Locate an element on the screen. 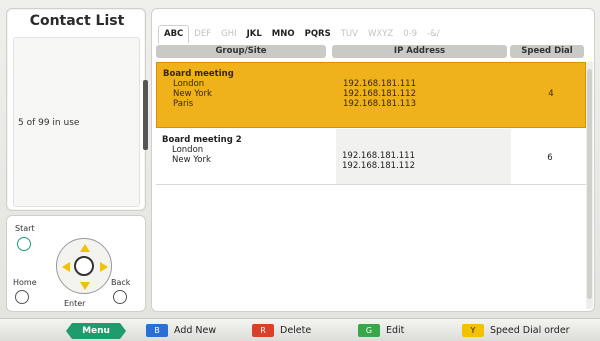 This screenshot has height=341, width=600. scrollbar-thumb is located at coordinates (589, 184).